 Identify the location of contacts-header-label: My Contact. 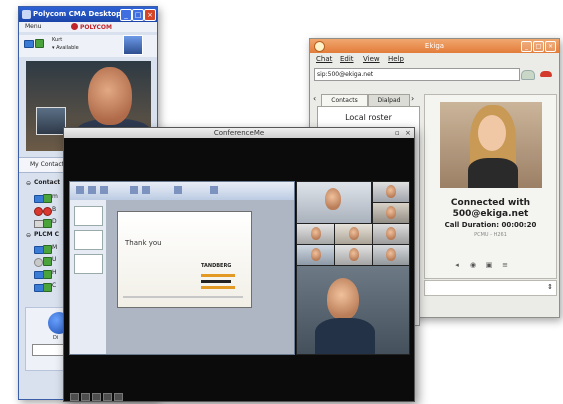
(47, 164).